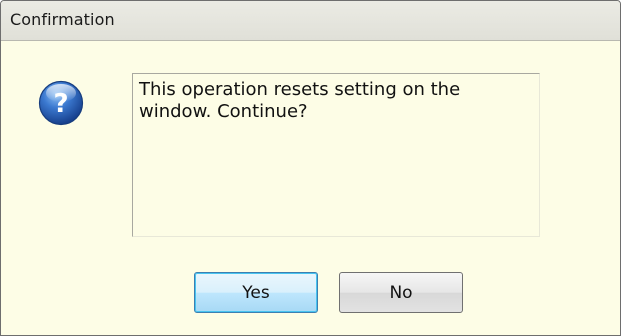  I want to click on question-icon: ?, so click(61, 103).